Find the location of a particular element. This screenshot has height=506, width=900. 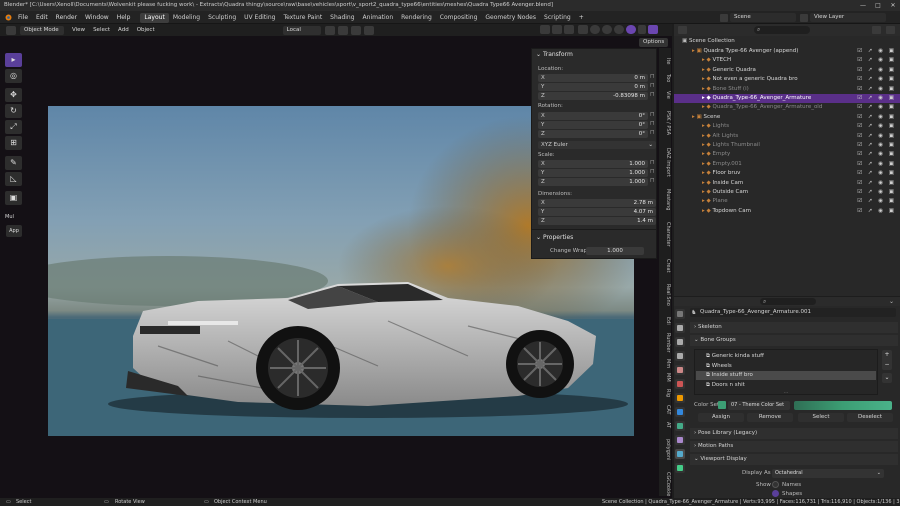

view-layer-props-icon is located at coordinates (680, 356).